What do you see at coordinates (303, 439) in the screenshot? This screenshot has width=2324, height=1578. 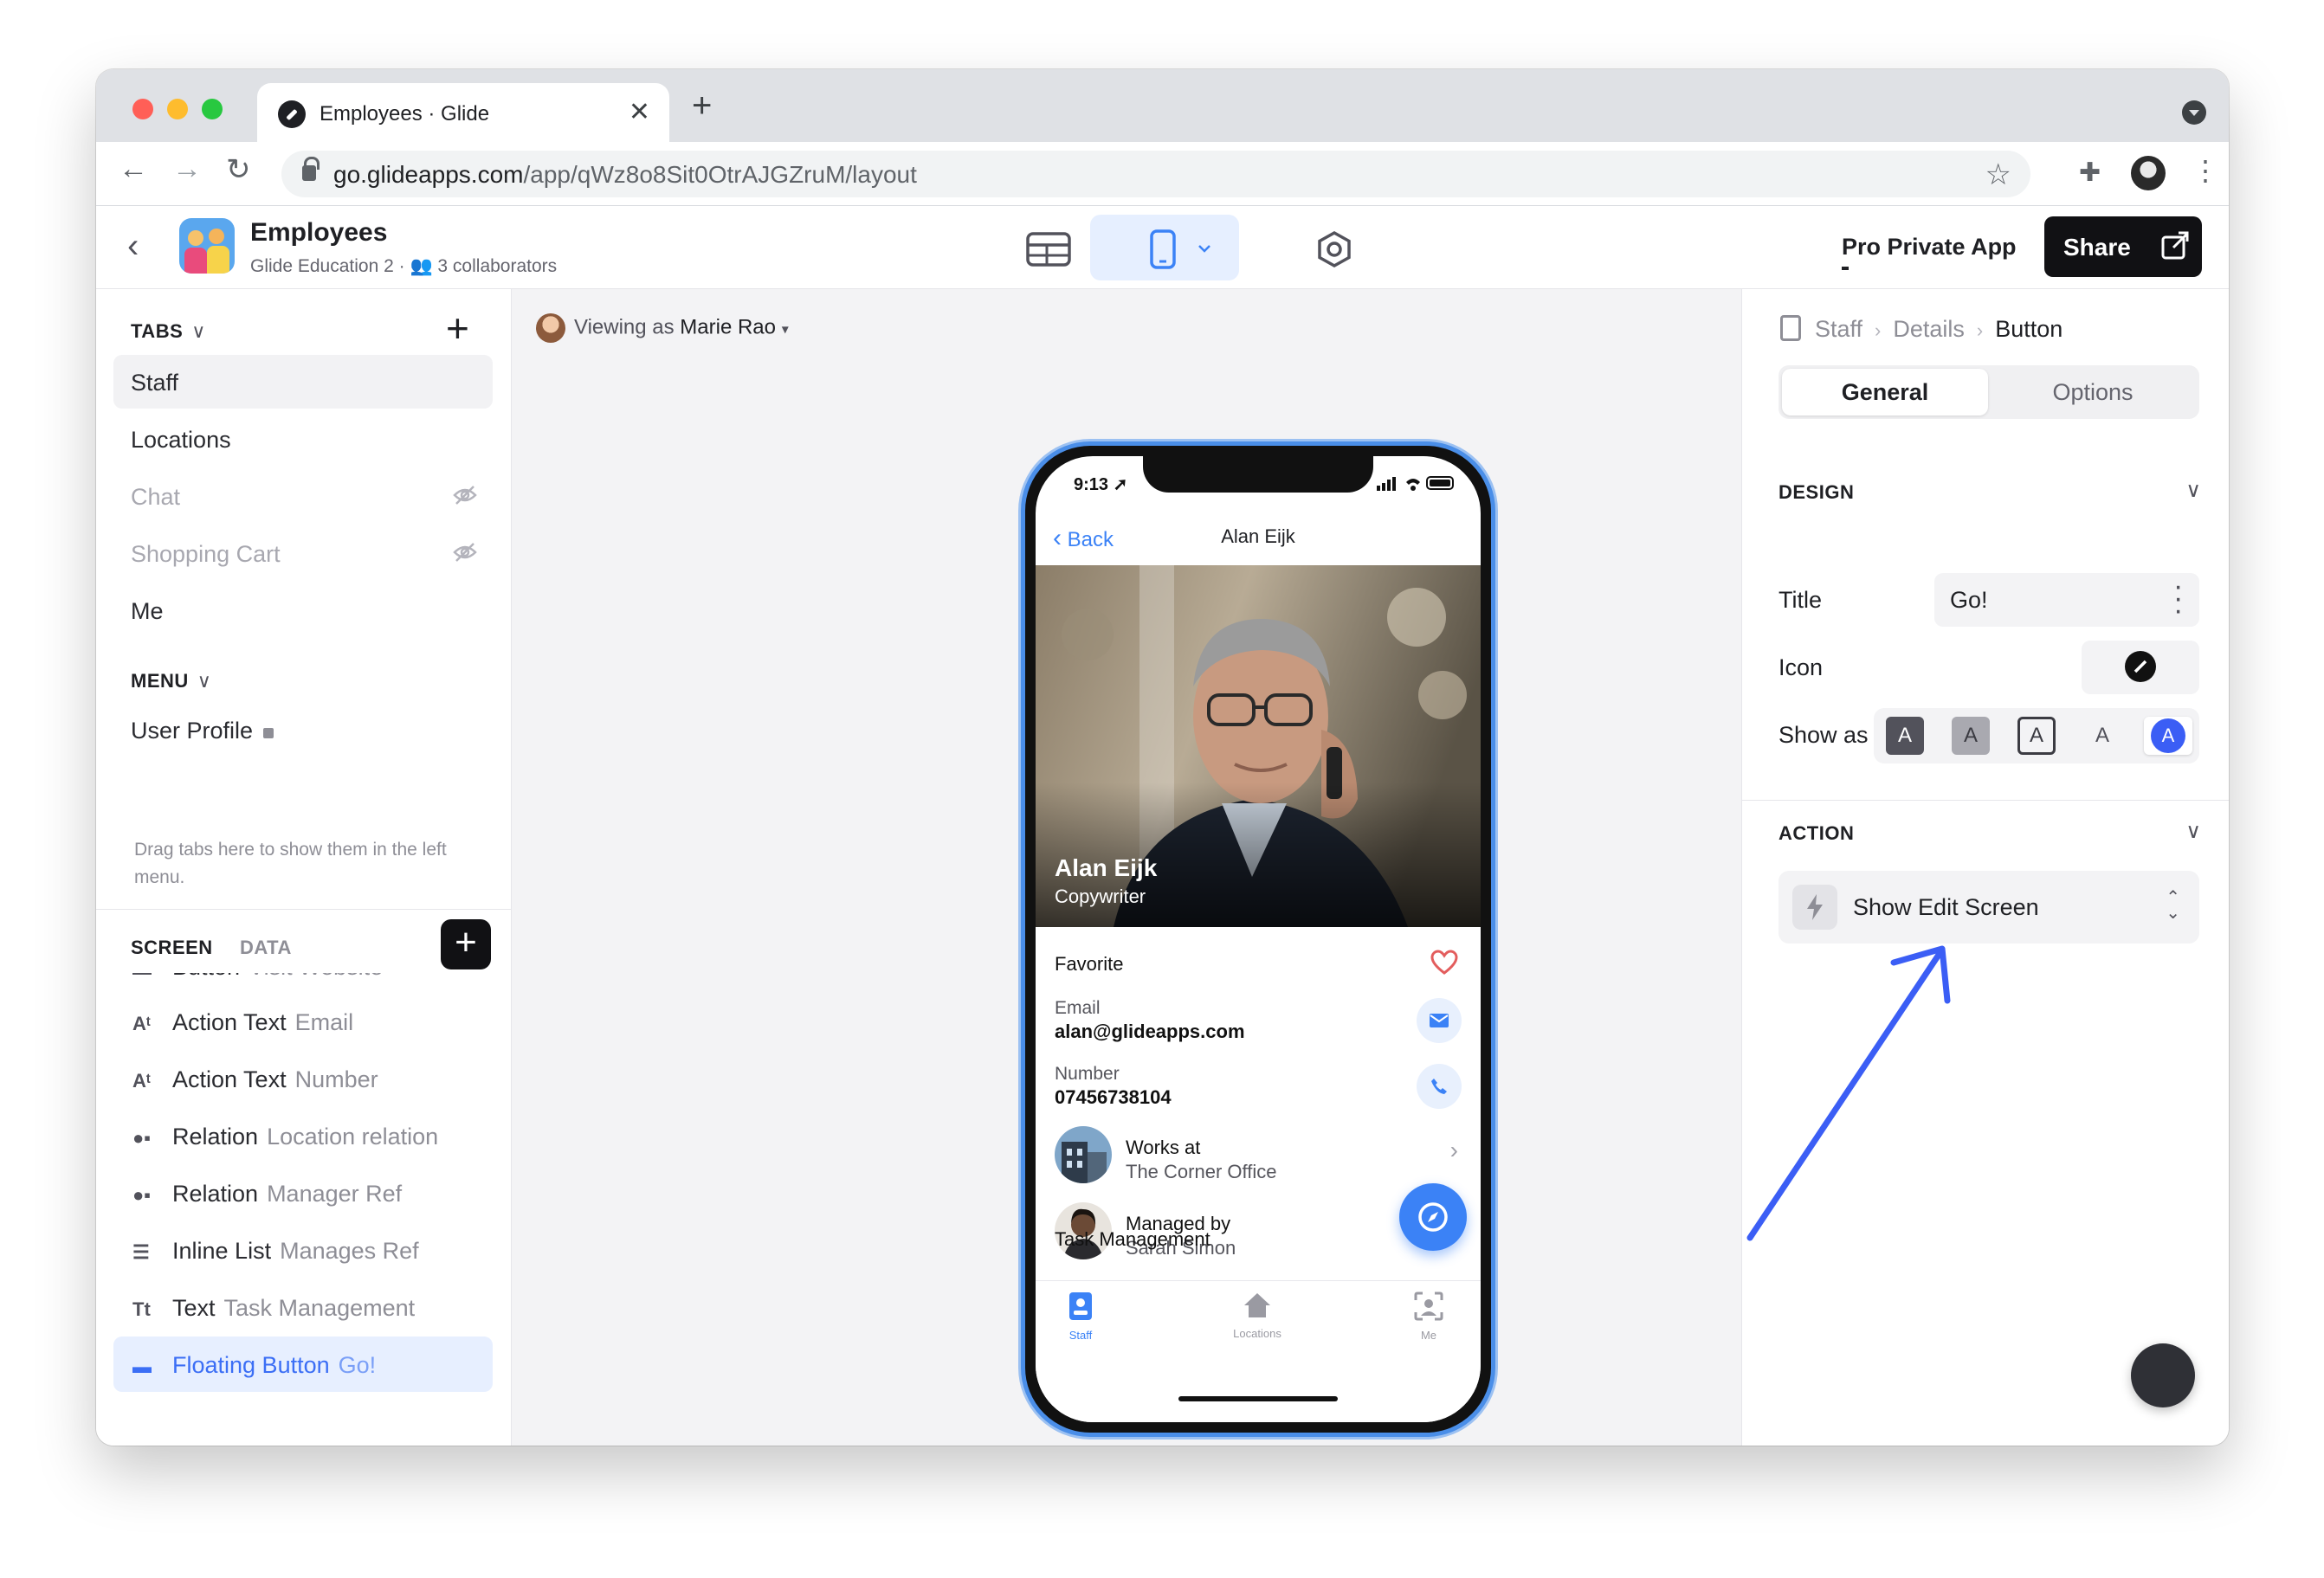 I see `tab-item-locations: Locations` at bounding box center [303, 439].